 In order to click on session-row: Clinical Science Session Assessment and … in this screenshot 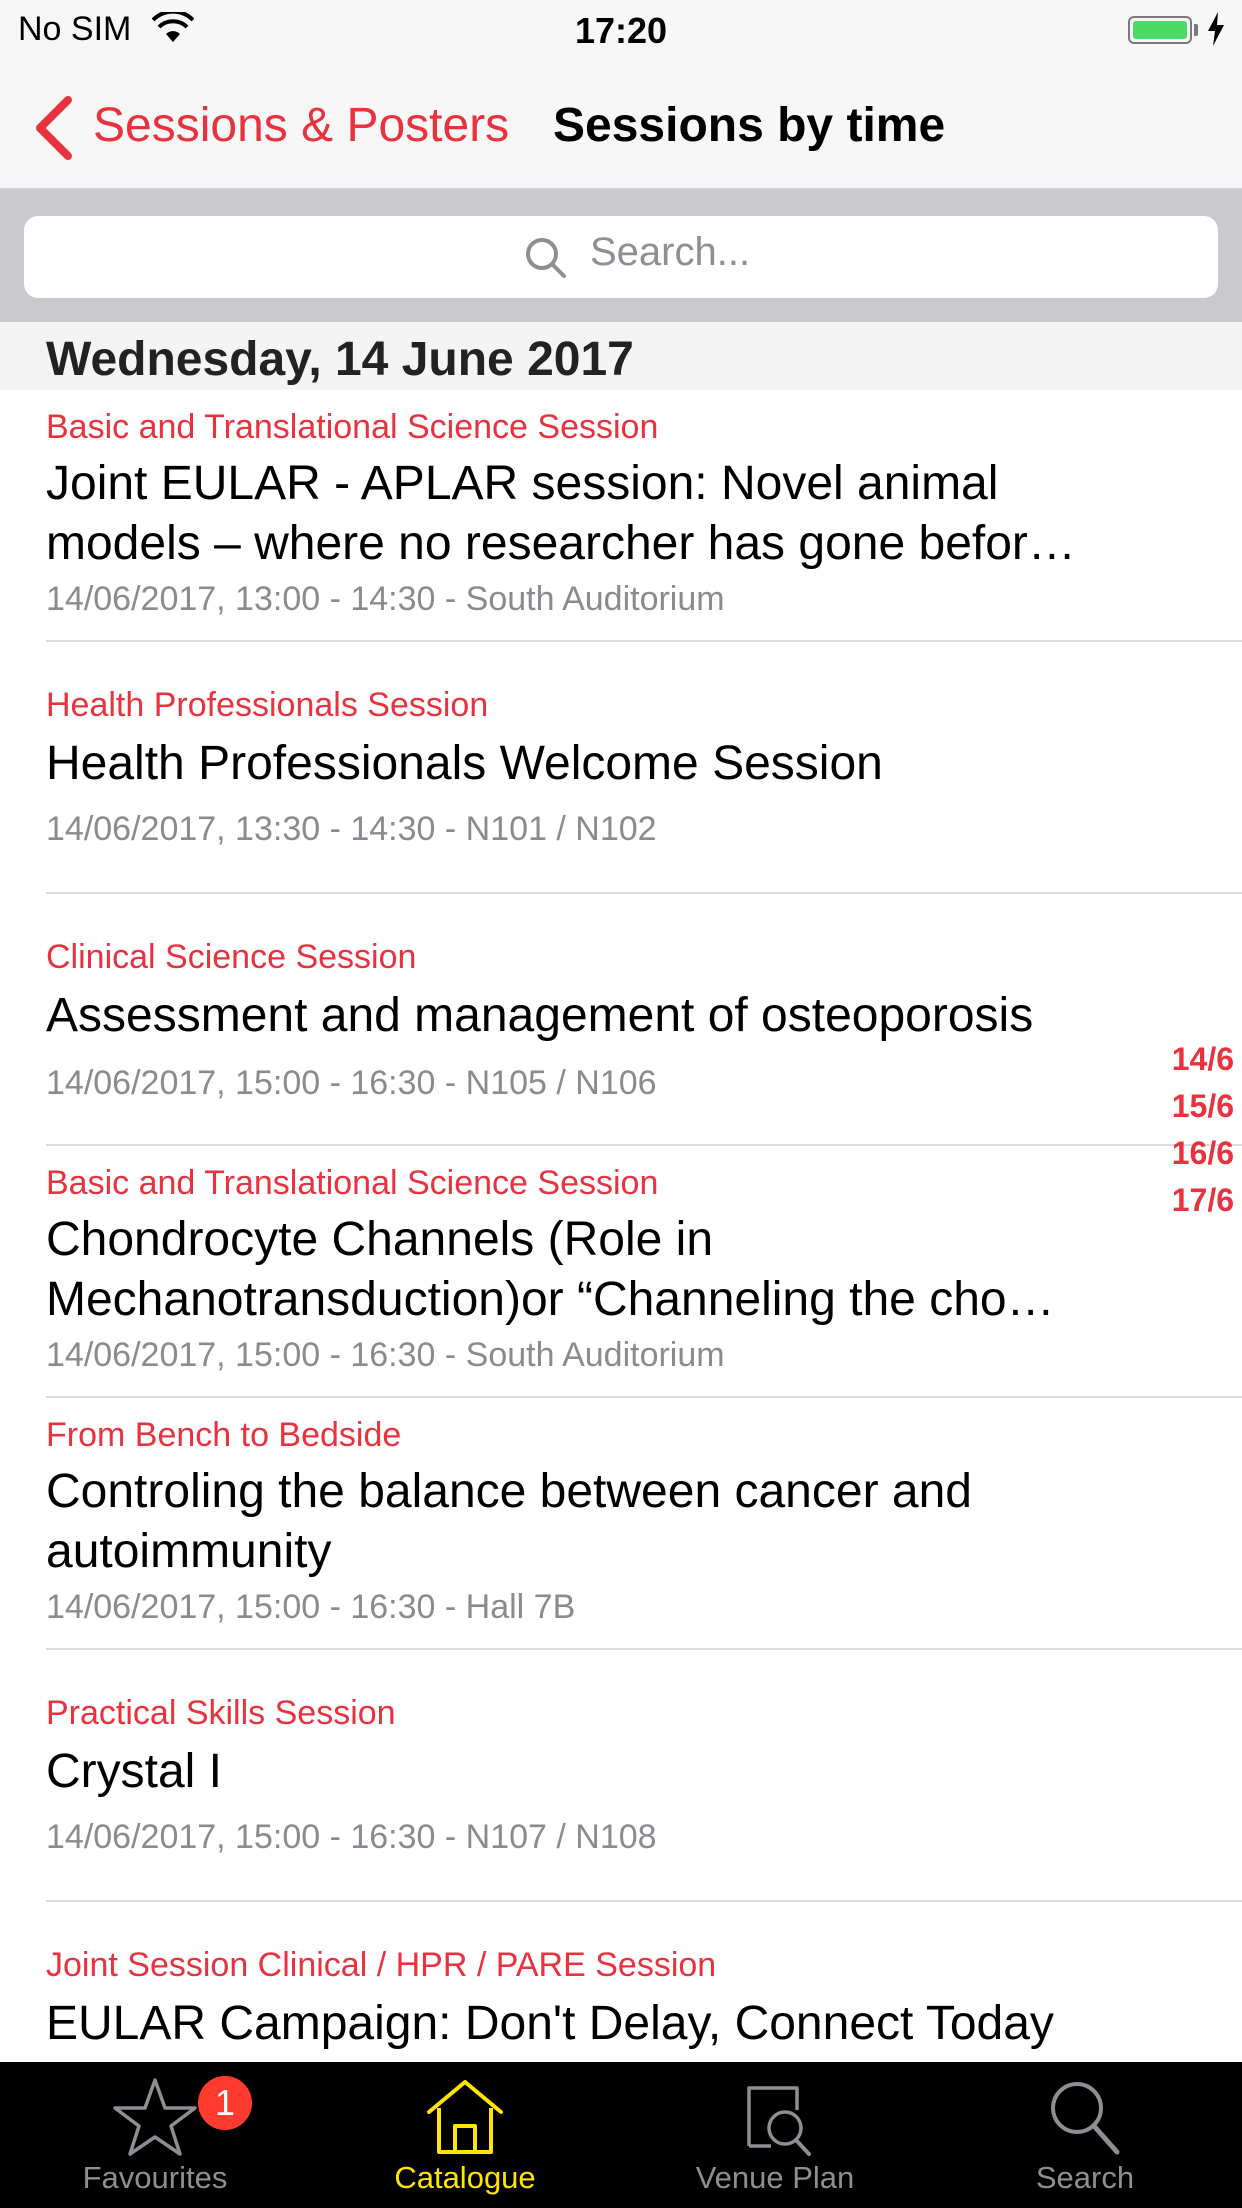, I will do `click(621, 1020)`.